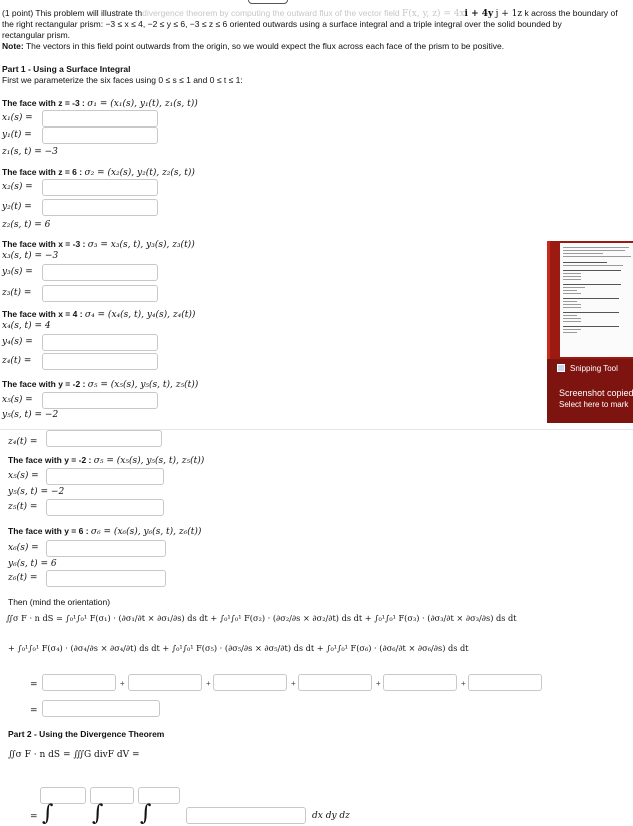  What do you see at coordinates (101, 708) in the screenshot?
I see `total-flux-input` at bounding box center [101, 708].